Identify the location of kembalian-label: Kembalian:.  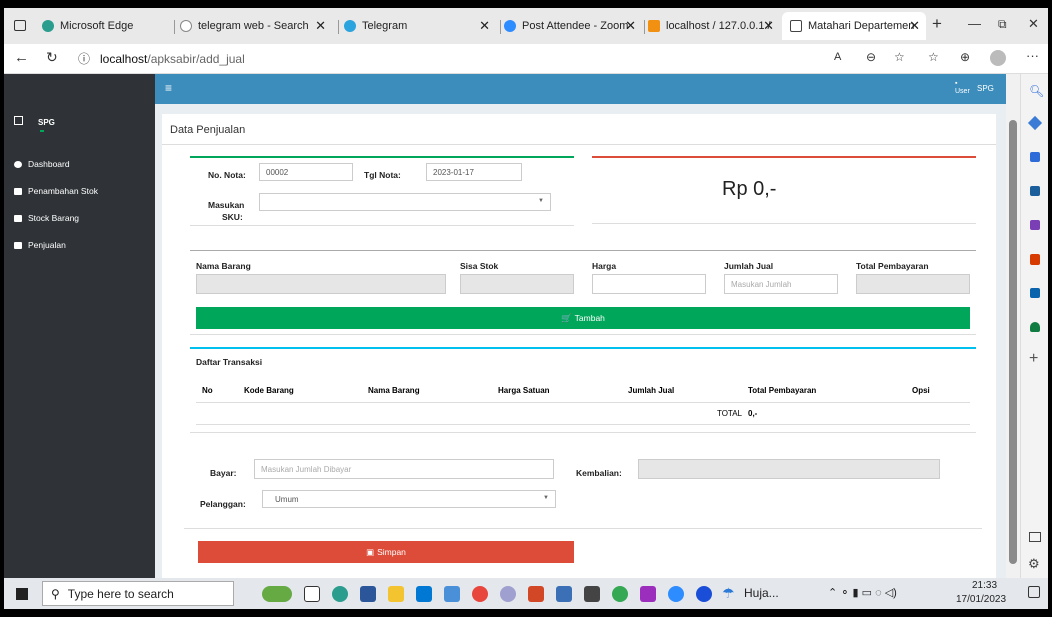
(599, 473).